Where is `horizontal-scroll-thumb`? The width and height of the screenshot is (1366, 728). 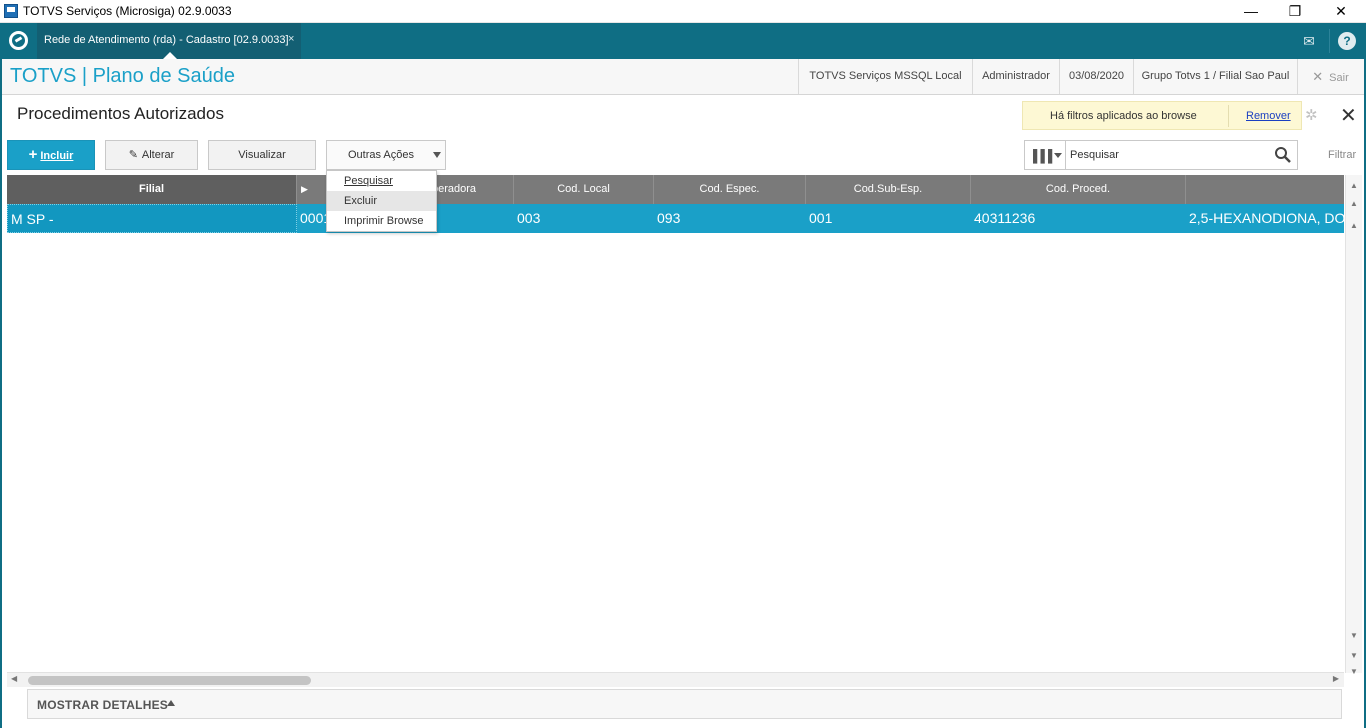
horizontal-scroll-thumb is located at coordinates (169, 680).